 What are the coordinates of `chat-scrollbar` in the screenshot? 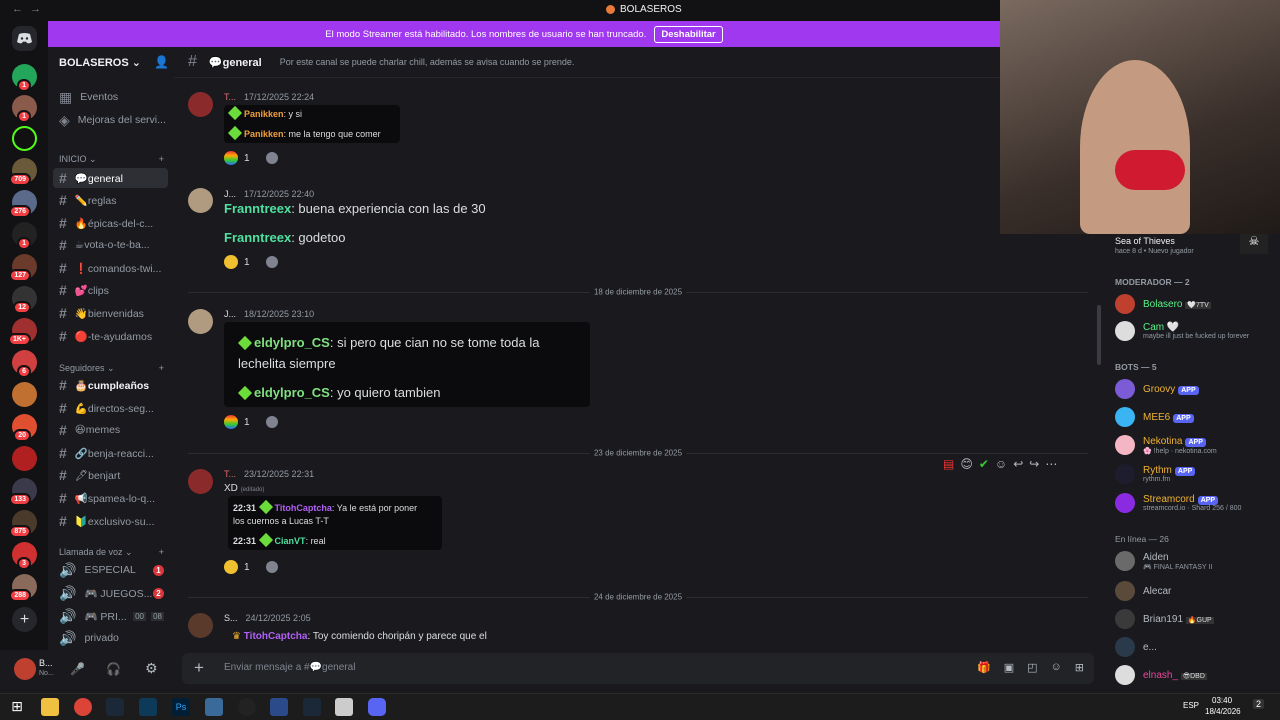 It's located at (1099, 335).